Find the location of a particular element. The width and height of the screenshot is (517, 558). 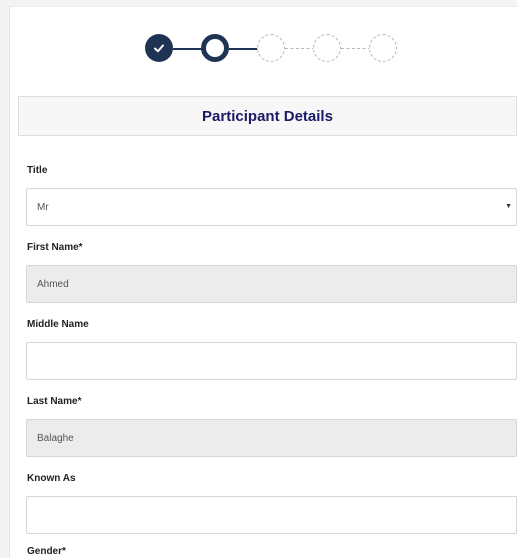

step-2-current is located at coordinates (215, 48).